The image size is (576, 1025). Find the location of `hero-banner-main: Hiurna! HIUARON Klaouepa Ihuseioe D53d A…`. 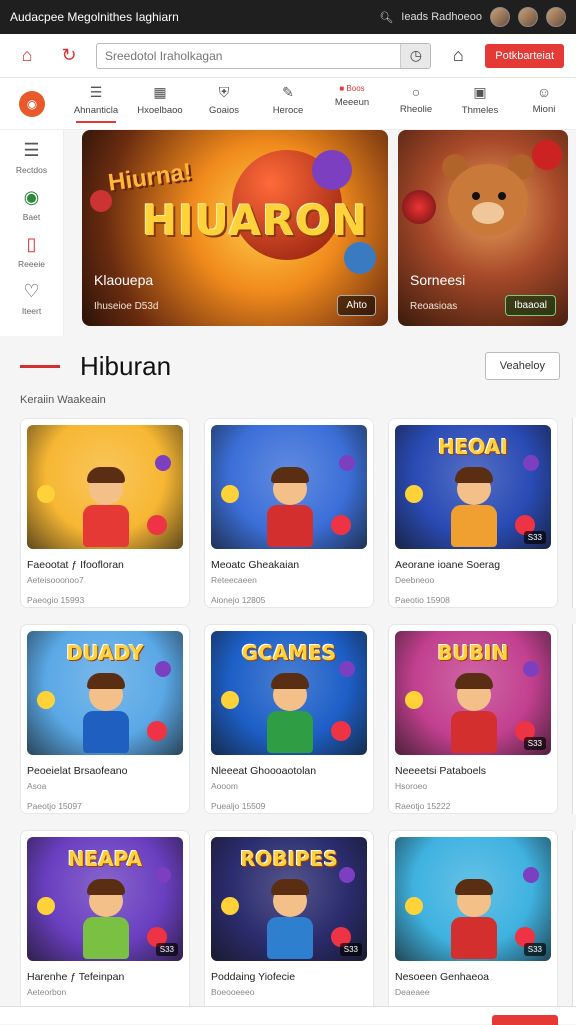

hero-banner-main: Hiurna! HIUARON Klaouepa Ihuseioe D53d A… is located at coordinates (235, 228).